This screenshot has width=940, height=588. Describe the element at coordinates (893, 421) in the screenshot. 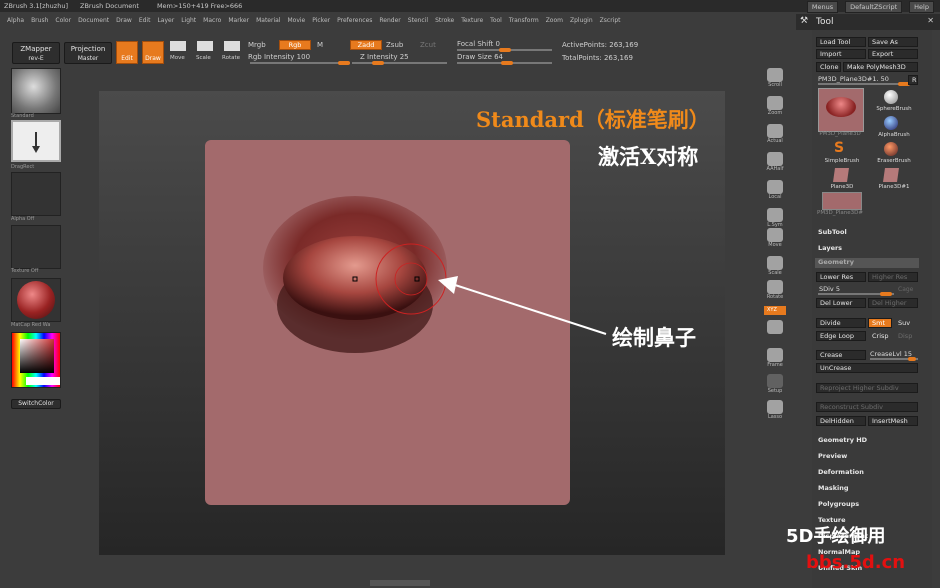

I see `insertmesh-button: InsertMesh` at that location.